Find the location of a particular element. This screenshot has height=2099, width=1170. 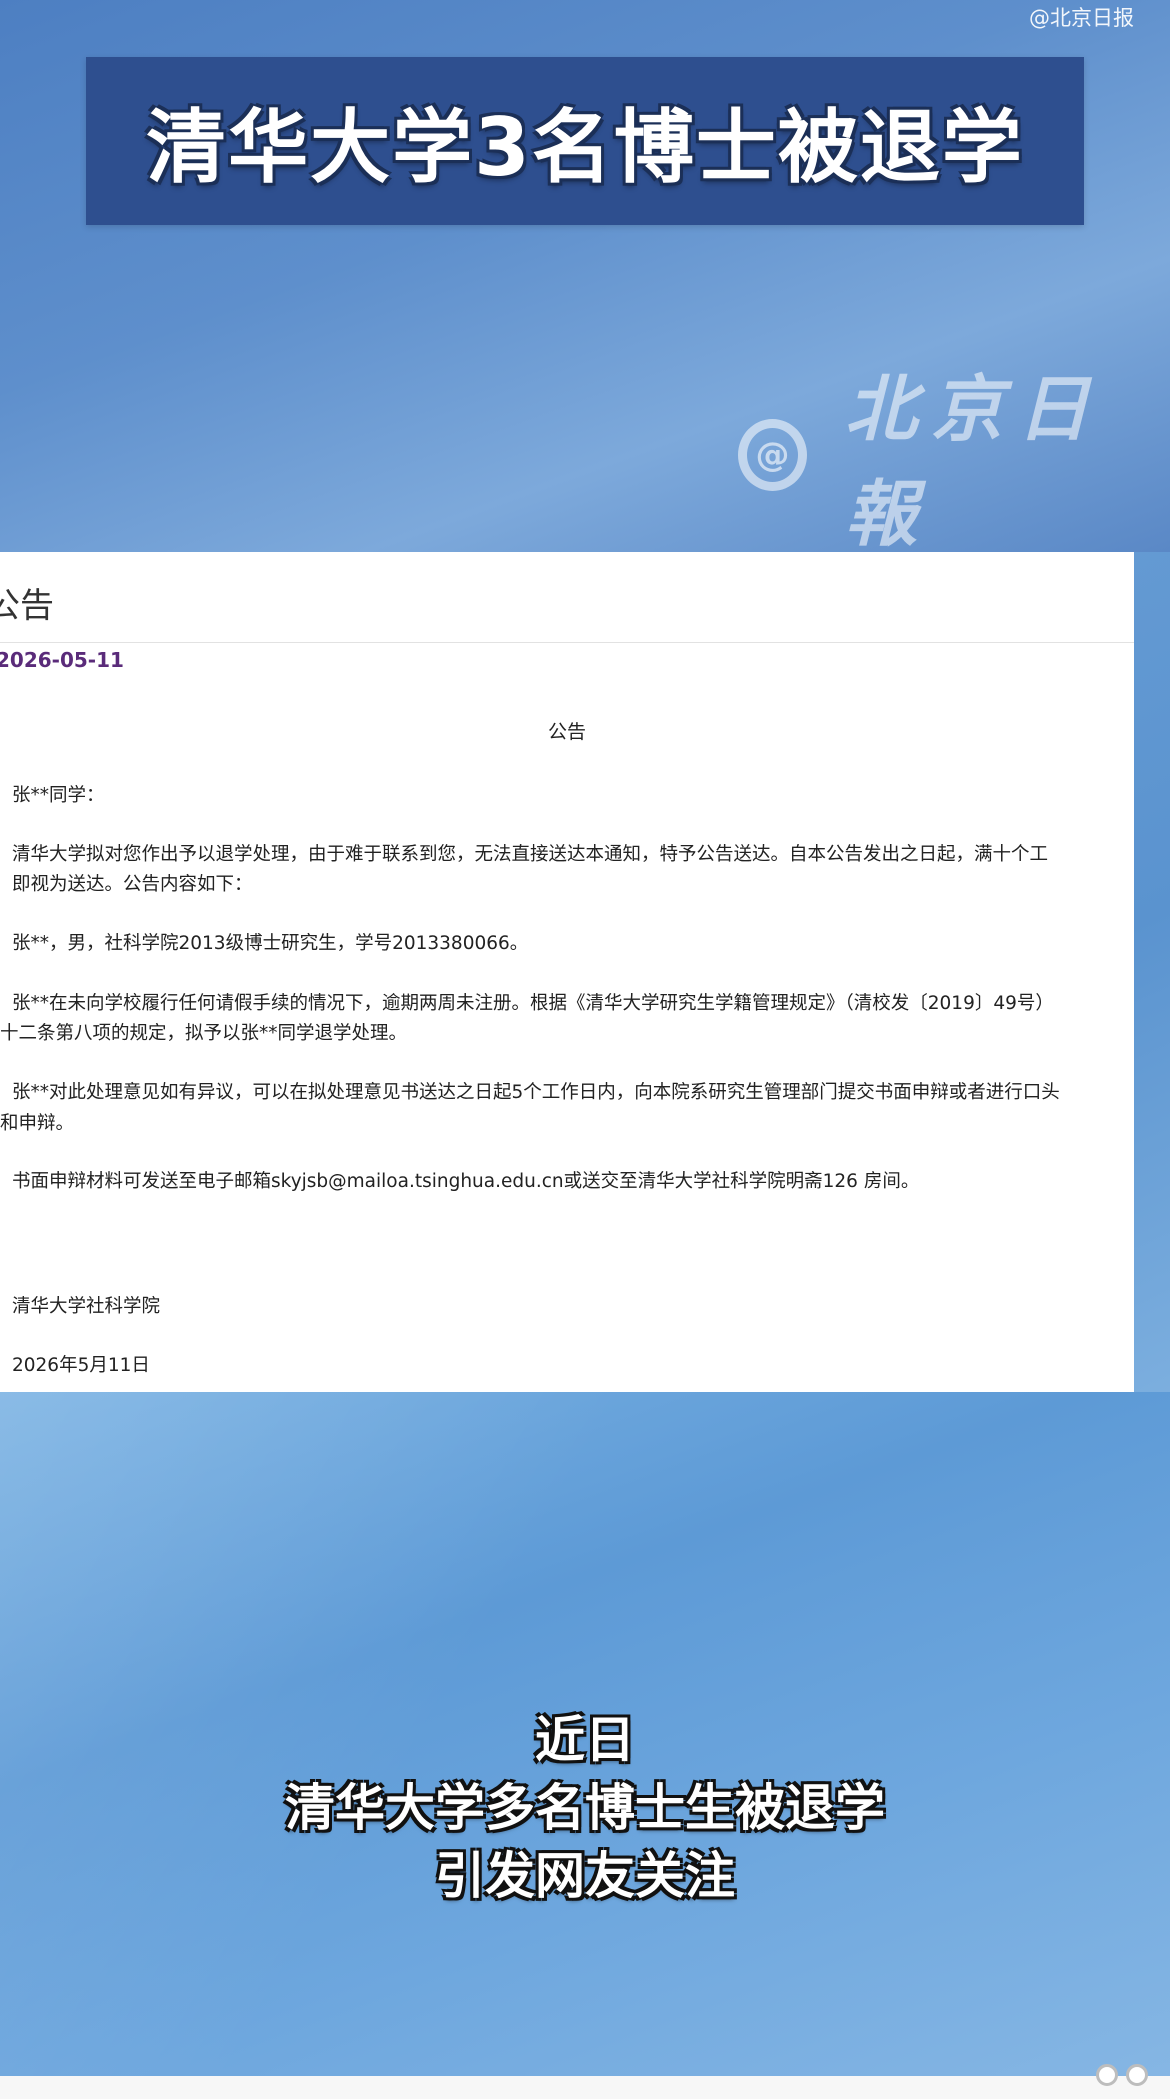

paragraph-reason-line2: 十二条第八项的规定，拟予以张**同学退学处理。 is located at coordinates (204, 1033).